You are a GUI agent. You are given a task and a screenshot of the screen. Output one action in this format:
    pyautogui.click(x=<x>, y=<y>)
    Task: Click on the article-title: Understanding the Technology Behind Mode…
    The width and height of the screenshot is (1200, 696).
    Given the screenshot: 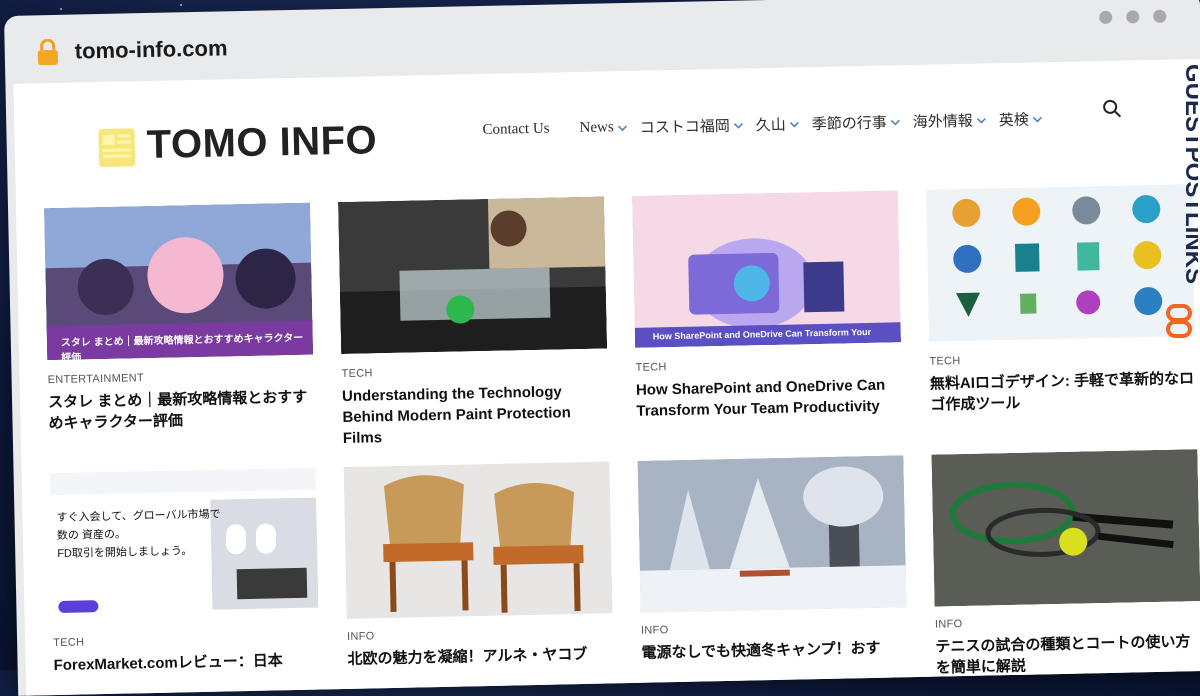 What is the action you would take?
    pyautogui.click(x=475, y=414)
    